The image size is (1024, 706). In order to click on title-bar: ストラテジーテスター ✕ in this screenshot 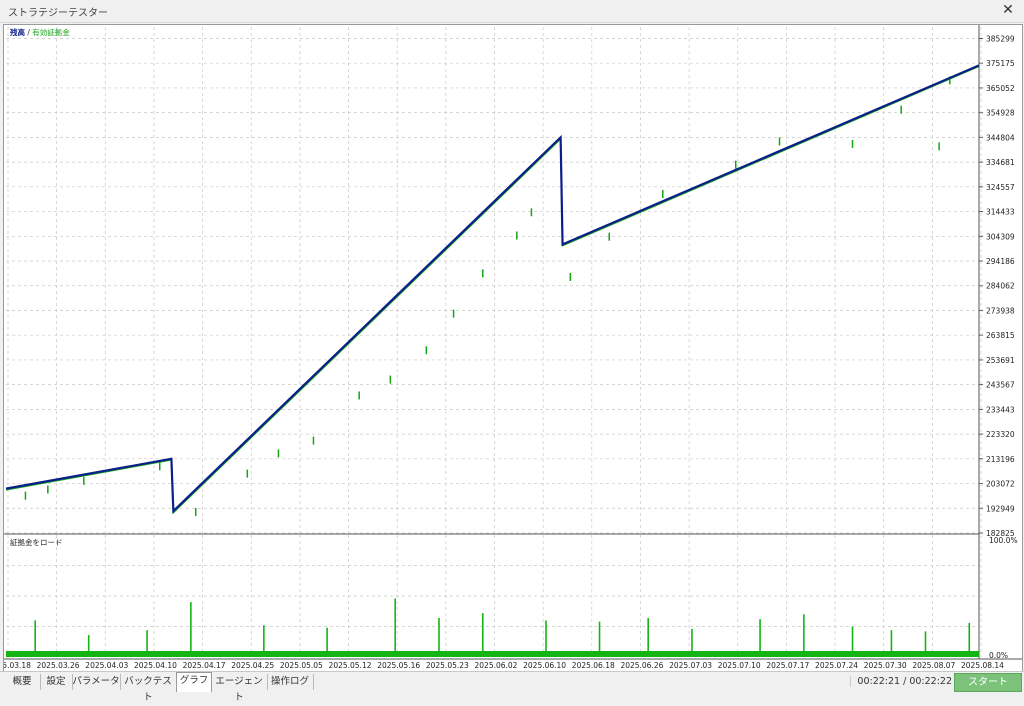, I will do `click(512, 11)`.